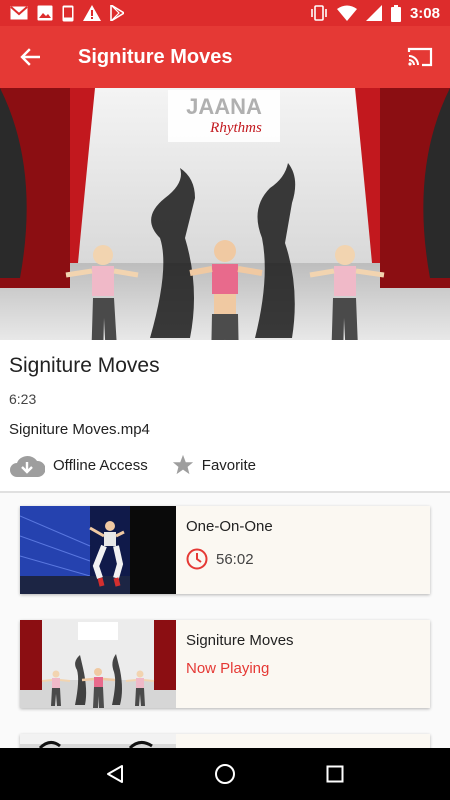 The height and width of the screenshot is (800, 450). I want to click on navigation-bar, so click(225, 774).